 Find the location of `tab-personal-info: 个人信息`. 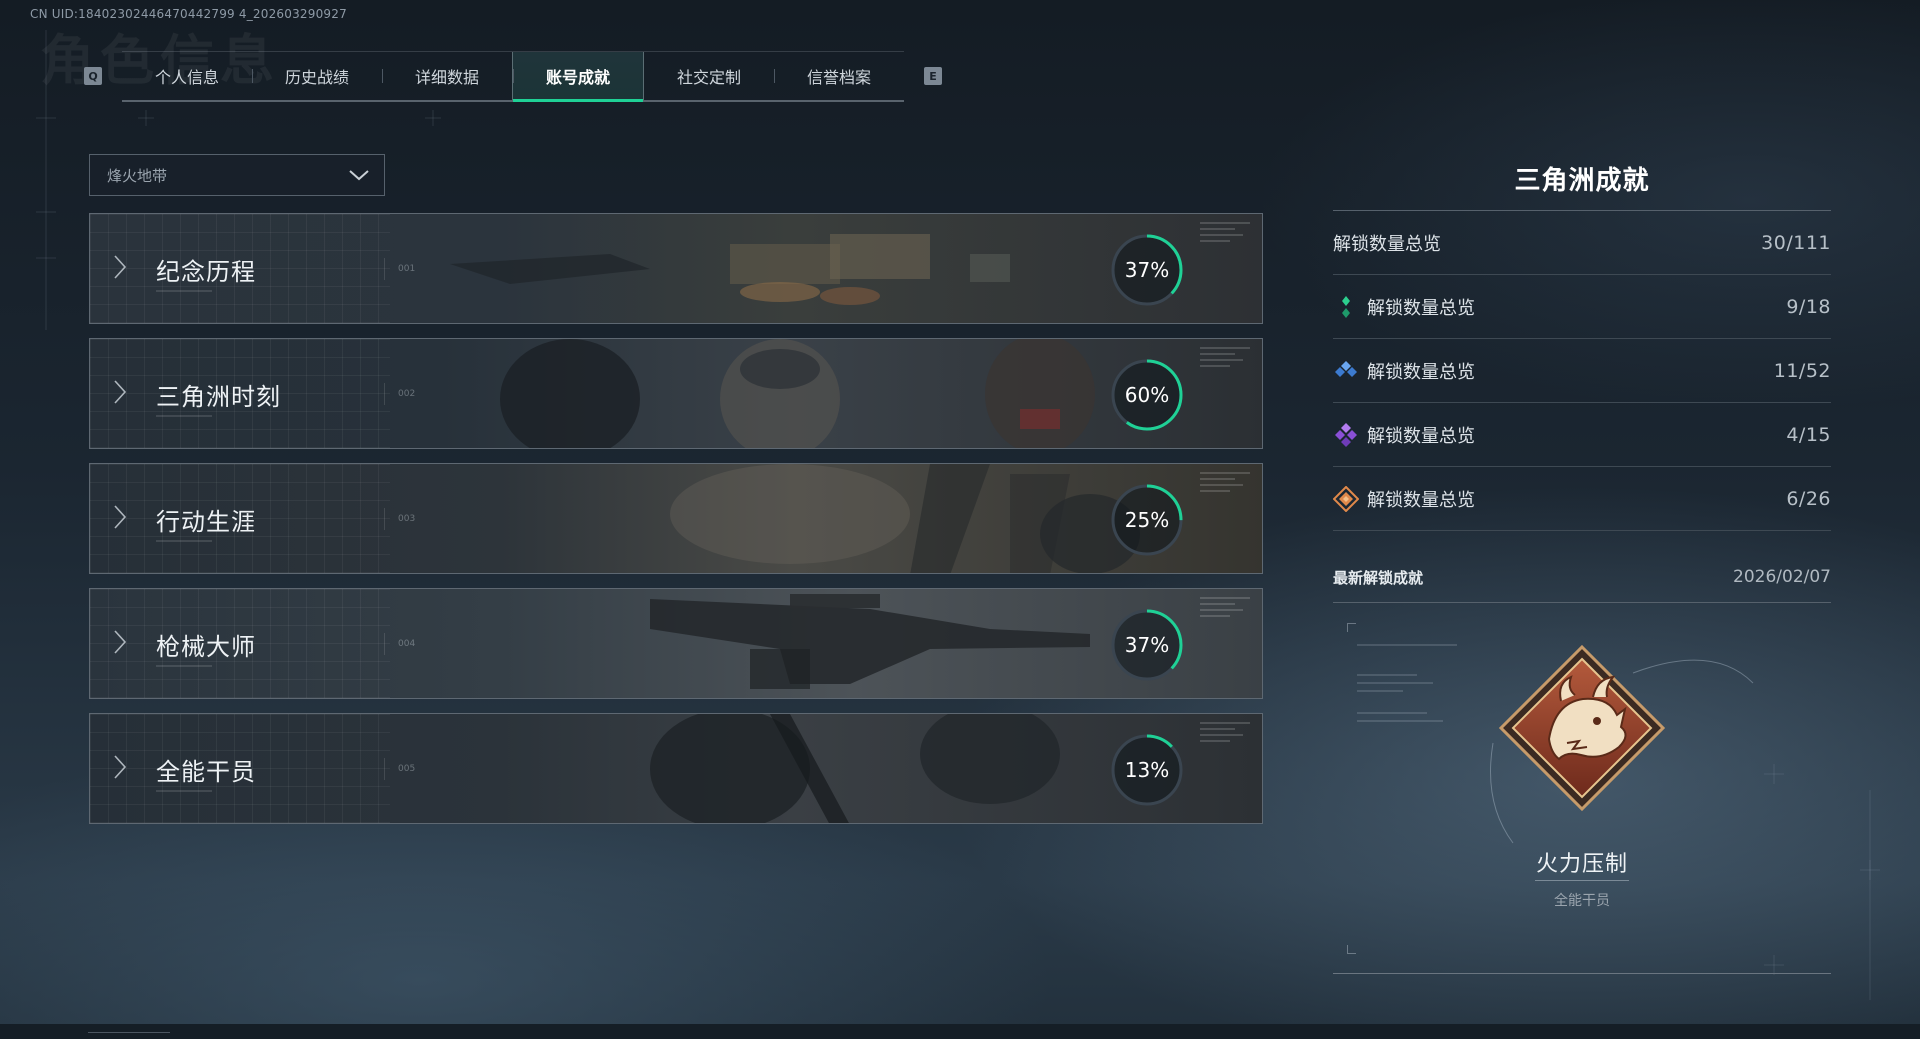

tab-personal-info: 个人信息 is located at coordinates (187, 76).